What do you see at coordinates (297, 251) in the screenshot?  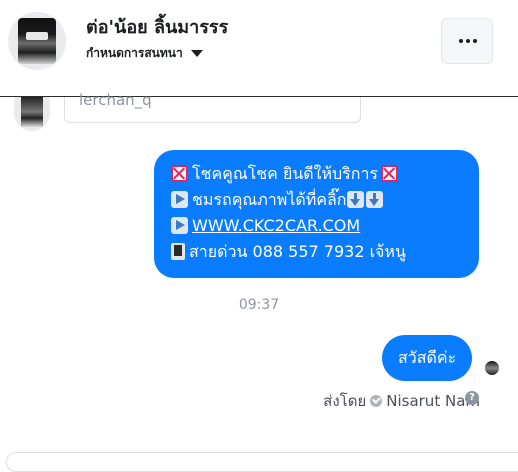 I see `bubble-line-4: สายด่วน 088 557 7932 เจ้หนู` at bounding box center [297, 251].